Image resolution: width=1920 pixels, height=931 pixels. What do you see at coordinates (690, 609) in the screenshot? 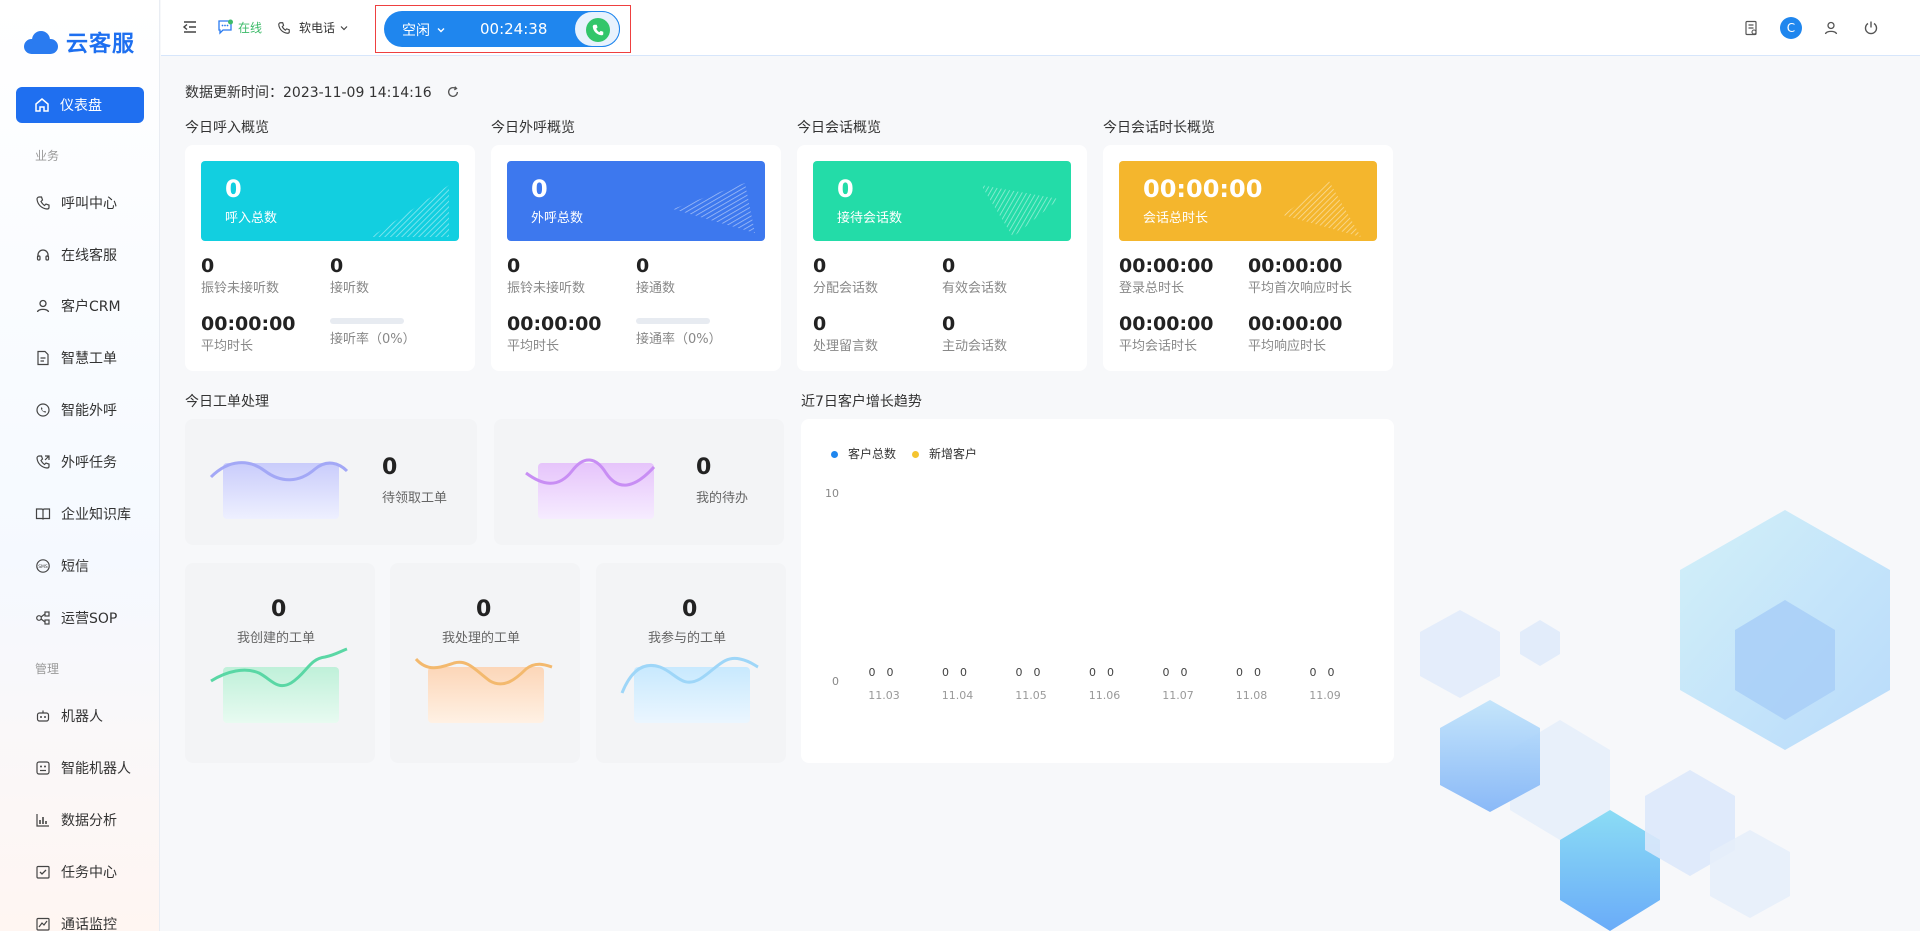
I see `participated-workorder-value: 0` at bounding box center [690, 609].